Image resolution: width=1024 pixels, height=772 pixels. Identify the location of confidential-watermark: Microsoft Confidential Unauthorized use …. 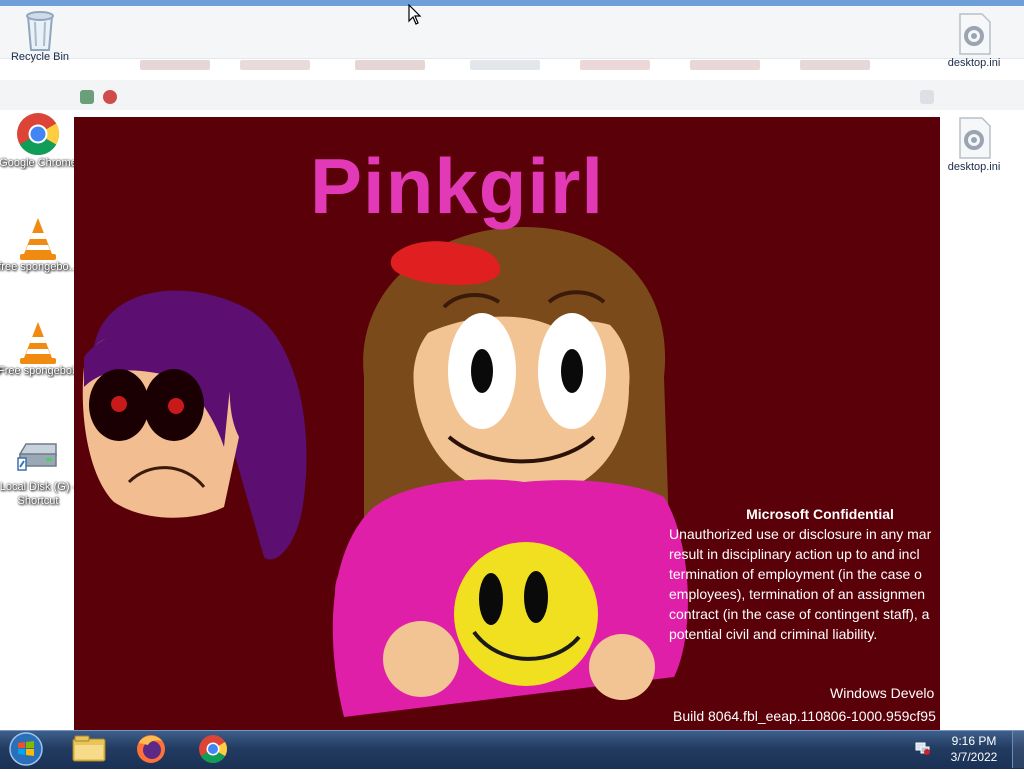
(805, 574).